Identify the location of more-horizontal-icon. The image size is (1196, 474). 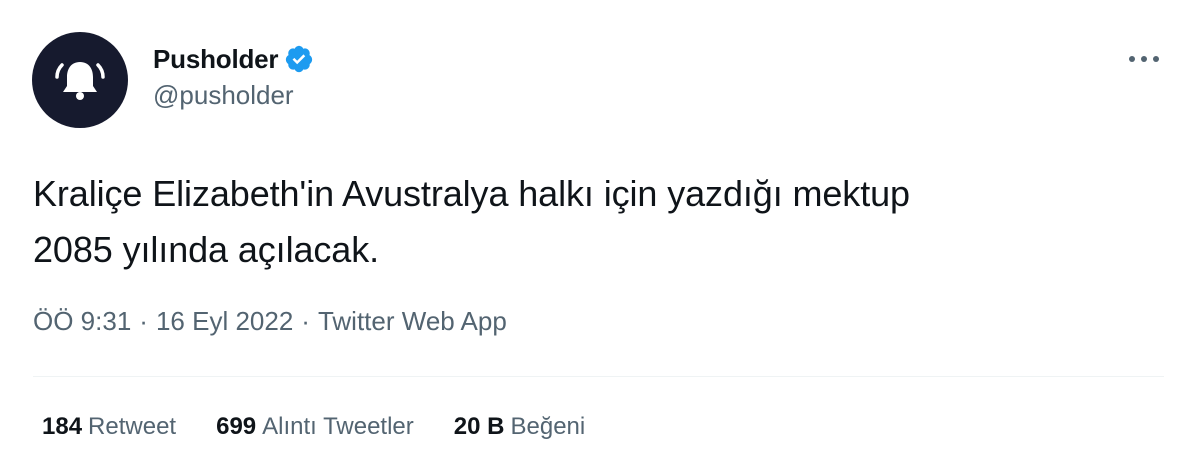
(1144, 59).